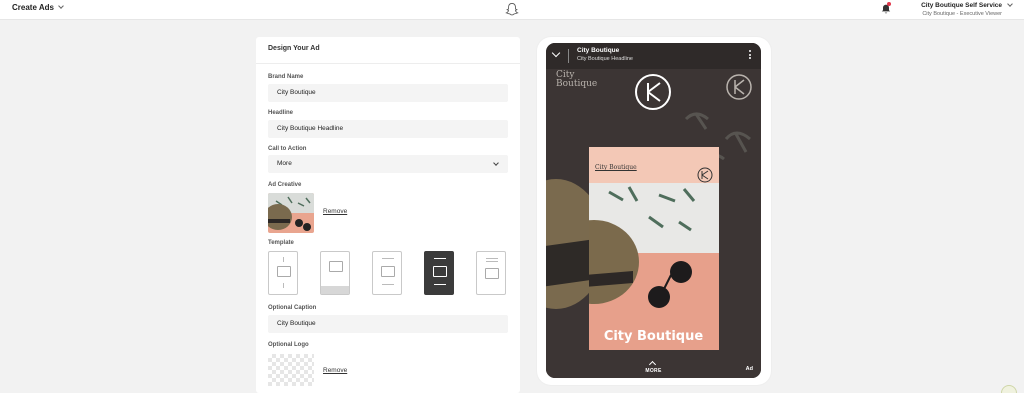 The image size is (1024, 393). I want to click on cta-value: More, so click(284, 163).